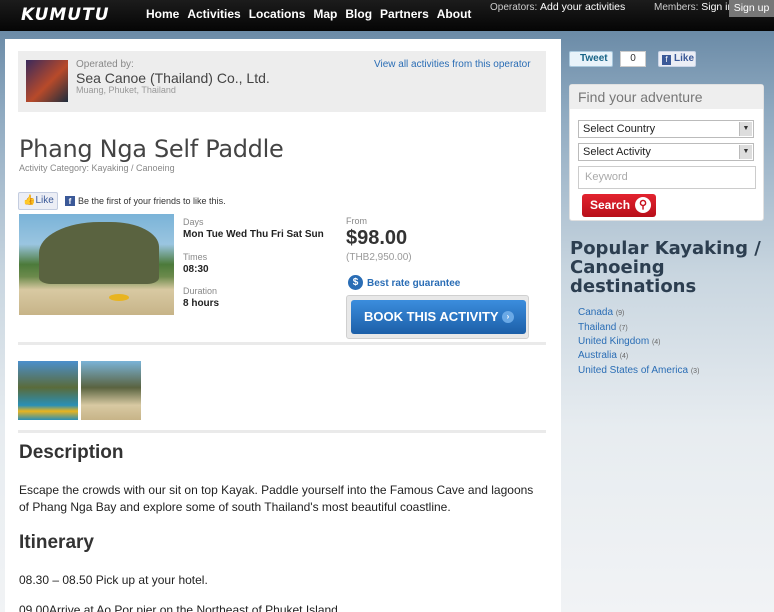  I want to click on view-all-activities-link: View all activities from this operator, so click(452, 64).